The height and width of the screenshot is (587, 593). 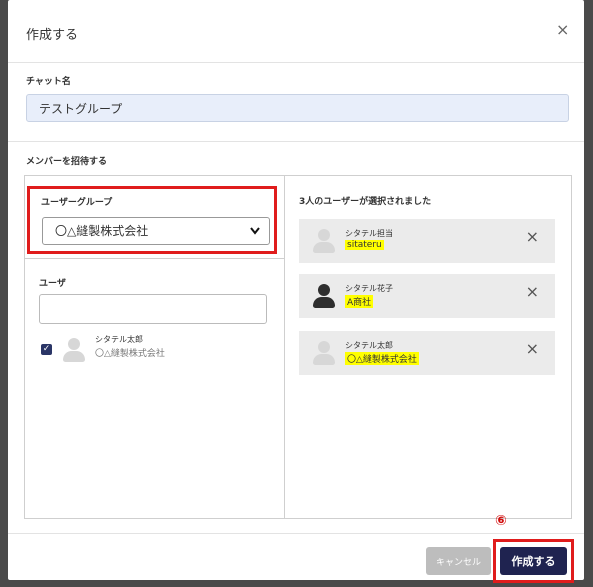 What do you see at coordinates (77, 203) in the screenshot?
I see `user-group-label: ユーザーグループ` at bounding box center [77, 203].